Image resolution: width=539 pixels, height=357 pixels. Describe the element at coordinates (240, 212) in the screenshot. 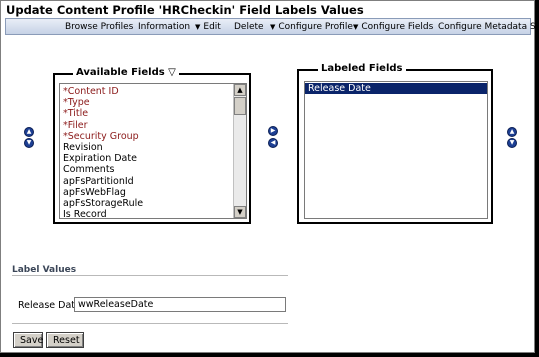

I see `scroll-down-icon: ▼` at that location.